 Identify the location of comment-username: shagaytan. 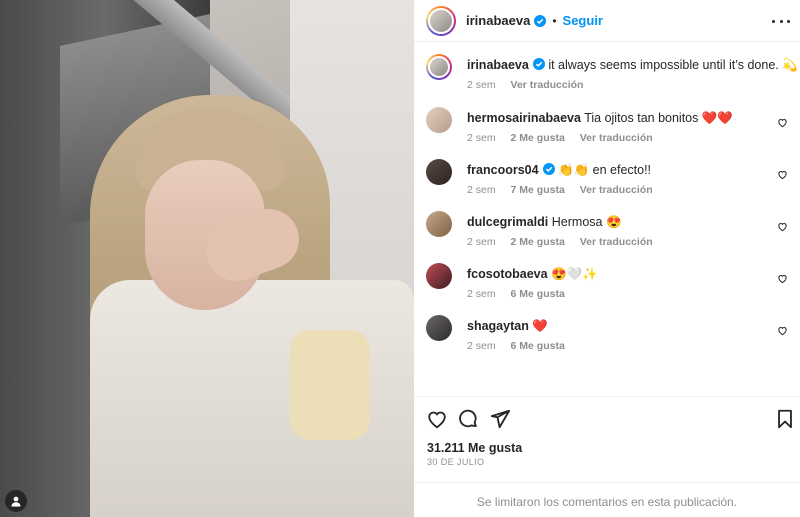
(498, 326).